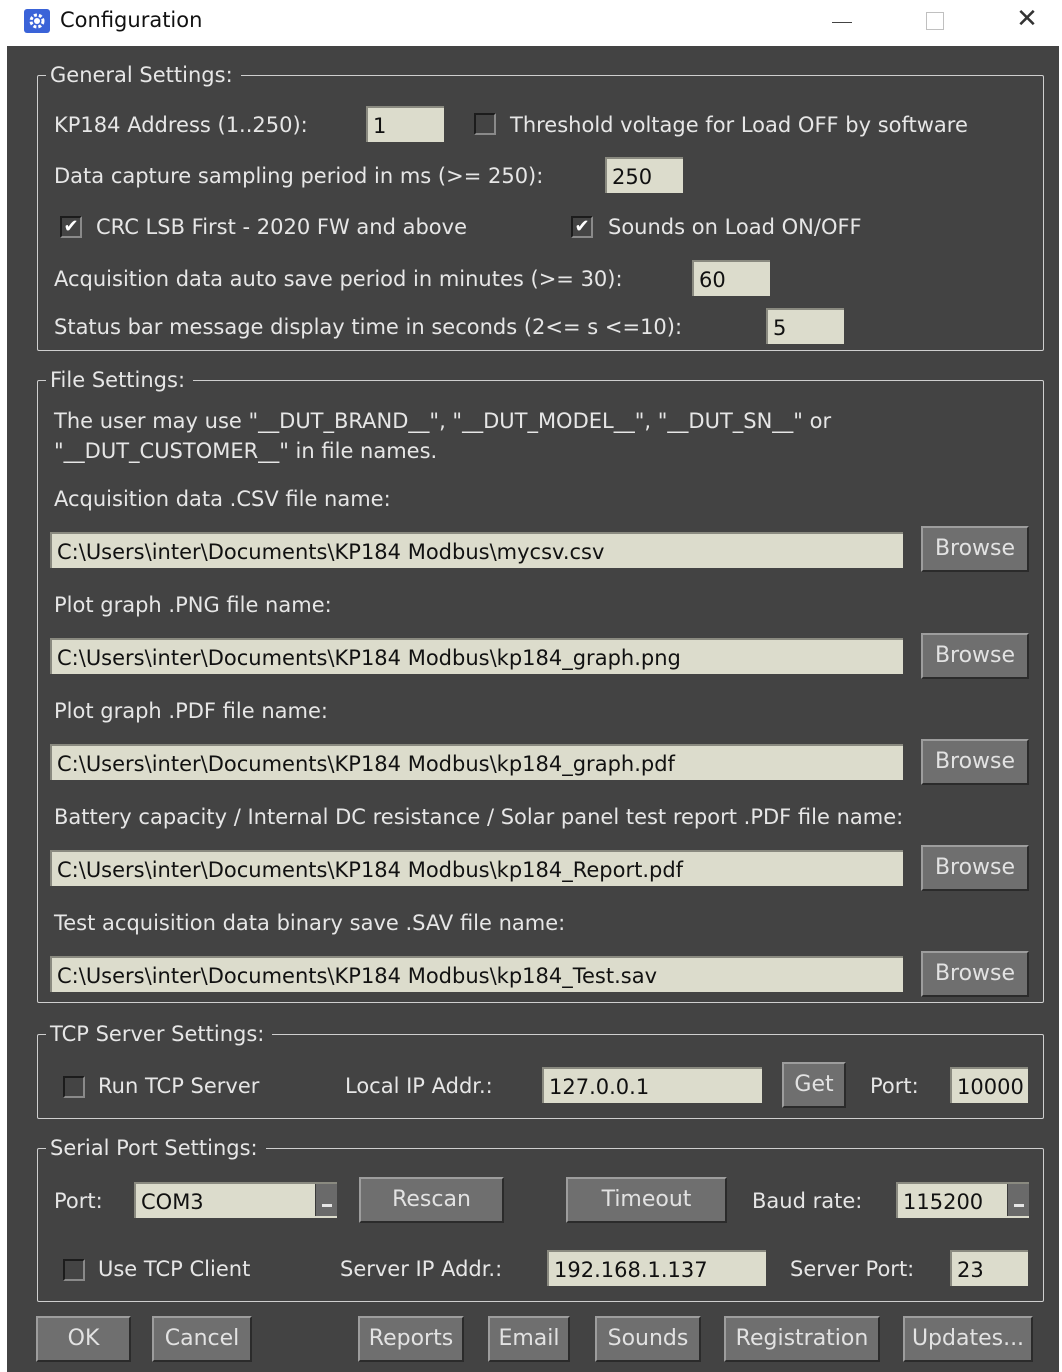  I want to click on server-port-label: Server Port:, so click(852, 1269).